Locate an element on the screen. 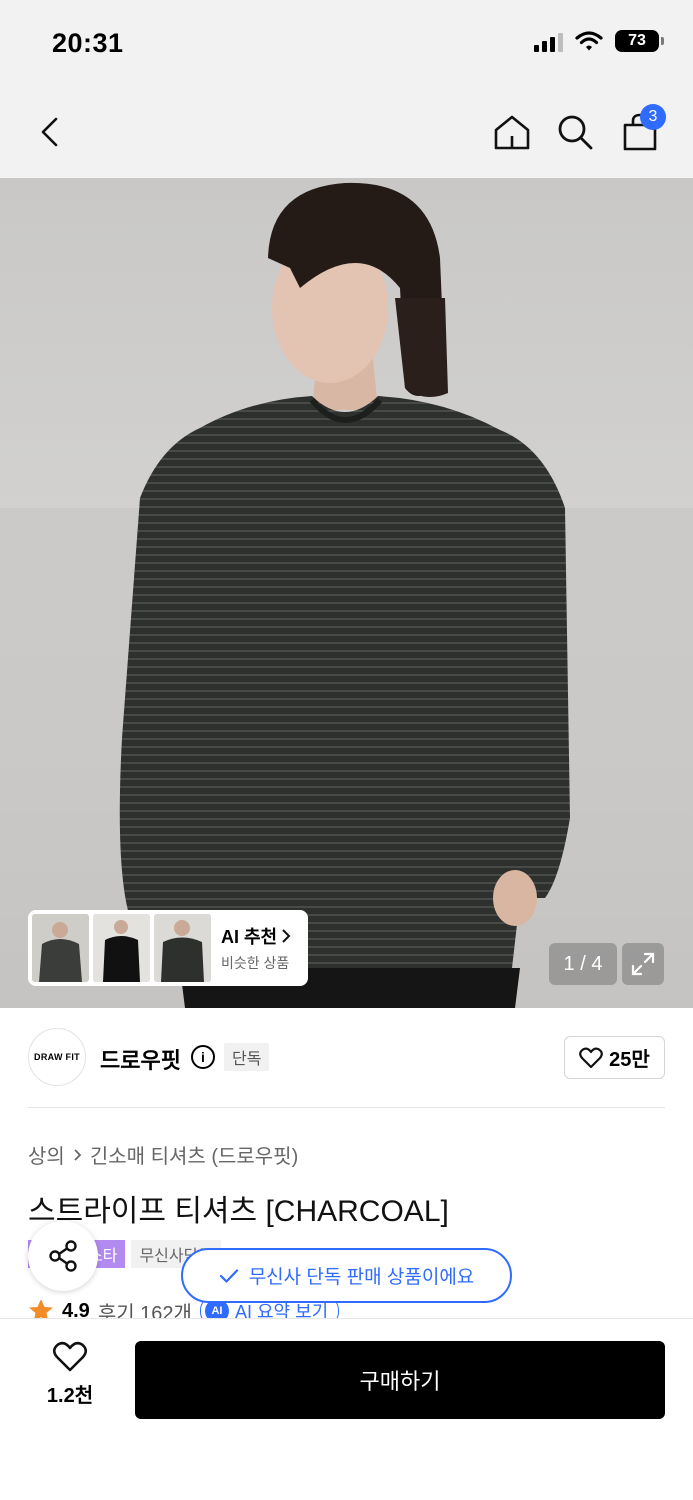 Image resolution: width=693 pixels, height=1500 pixels. product-title: 스트라이프 티셔츠 [CHARCOAL] is located at coordinates (238, 1211).